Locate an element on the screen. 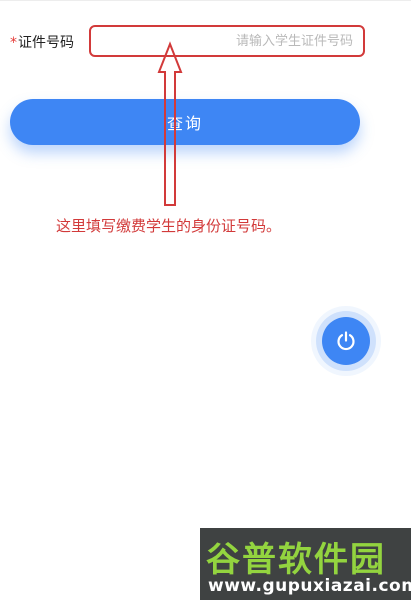 Image resolution: width=411 pixels, height=600 pixels. watermark: 谷普软件园 www.gupuxiazai.com is located at coordinates (305, 564).